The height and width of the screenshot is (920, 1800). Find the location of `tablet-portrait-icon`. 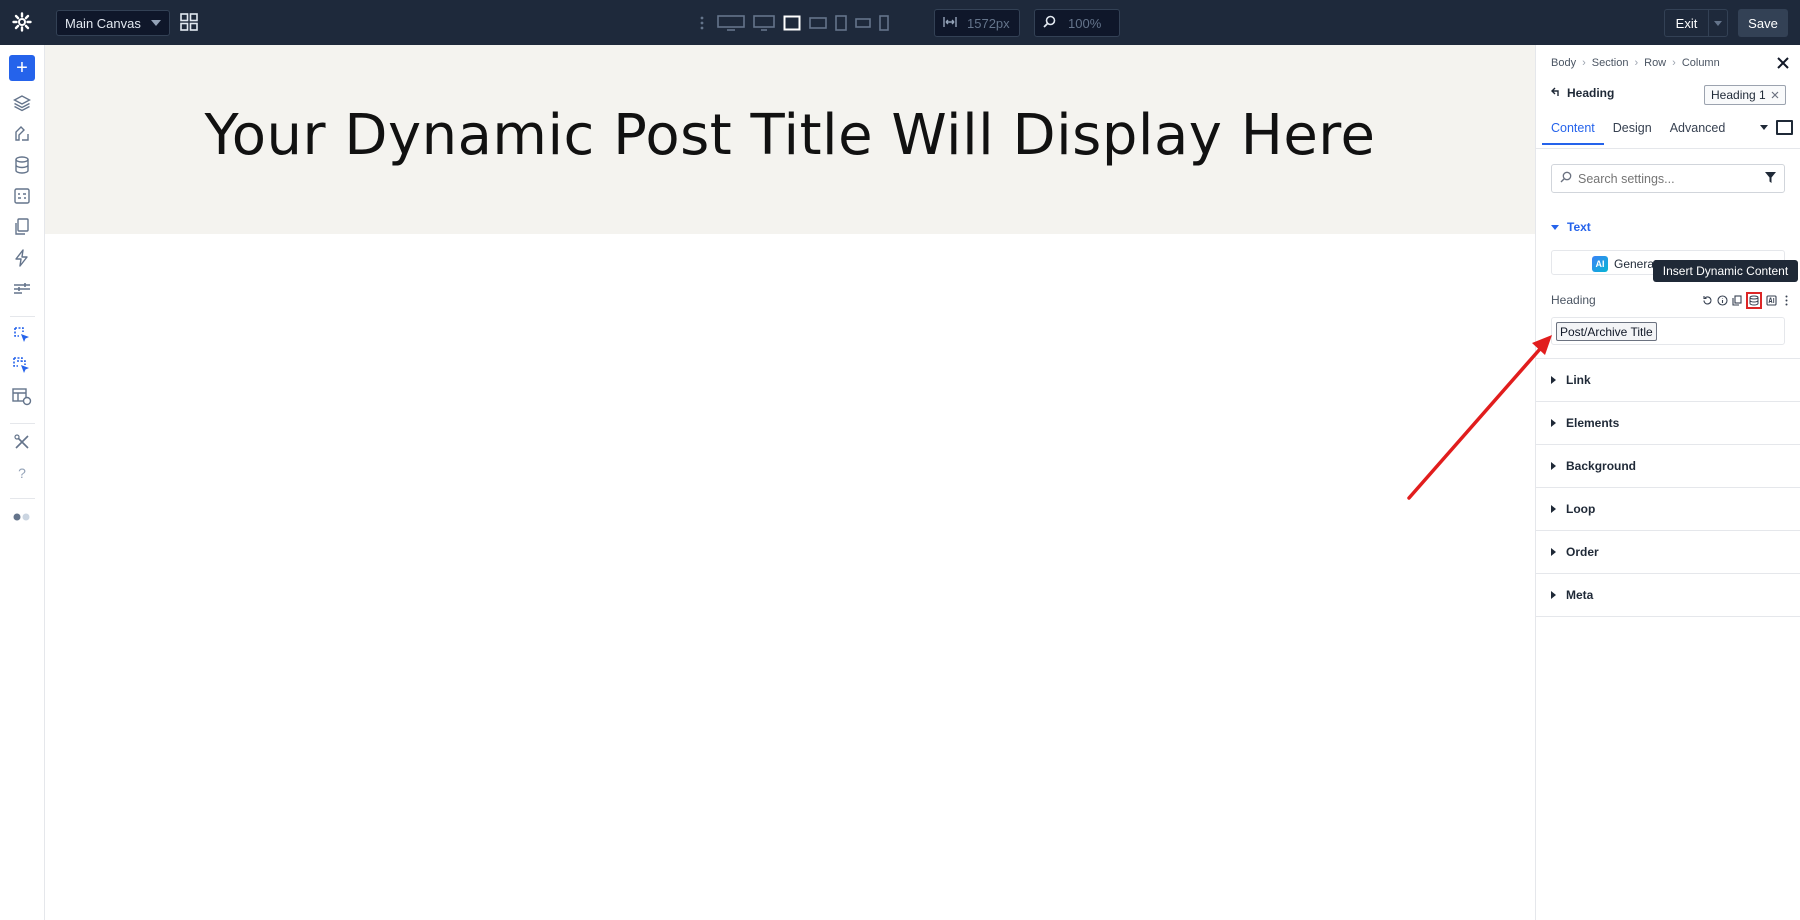

tablet-portrait-icon is located at coordinates (841, 23).